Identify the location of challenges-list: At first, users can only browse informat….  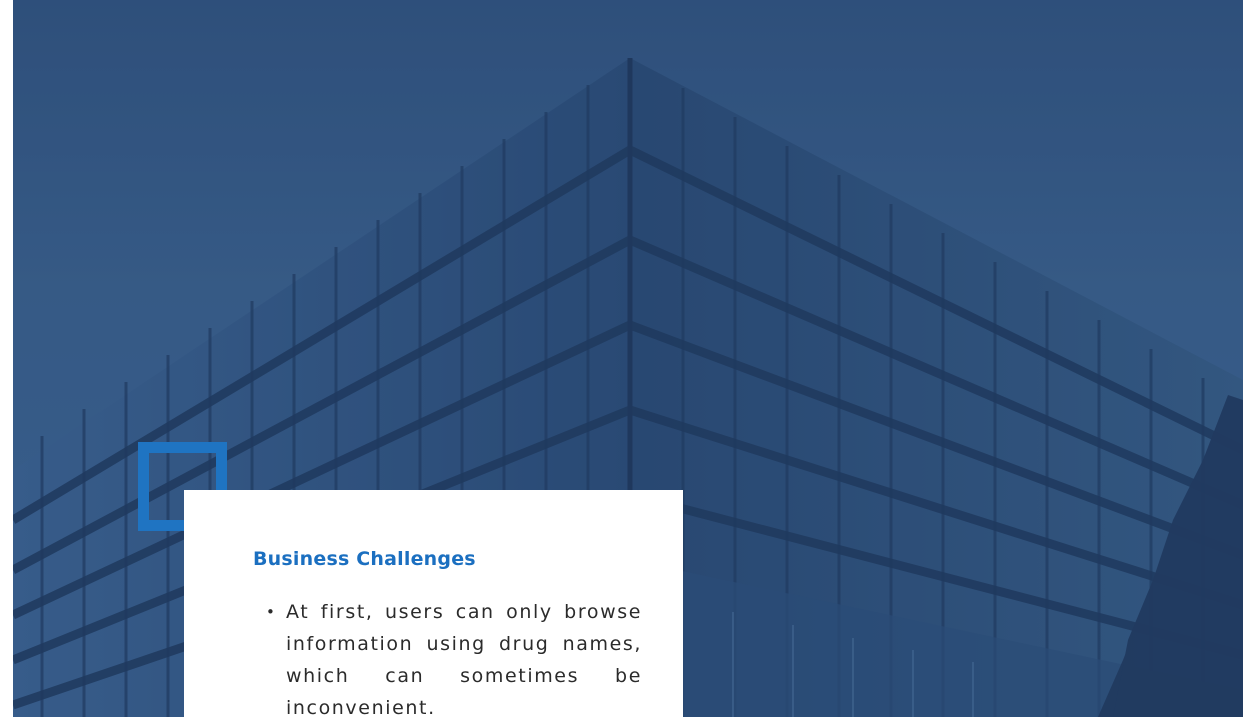
(454, 656).